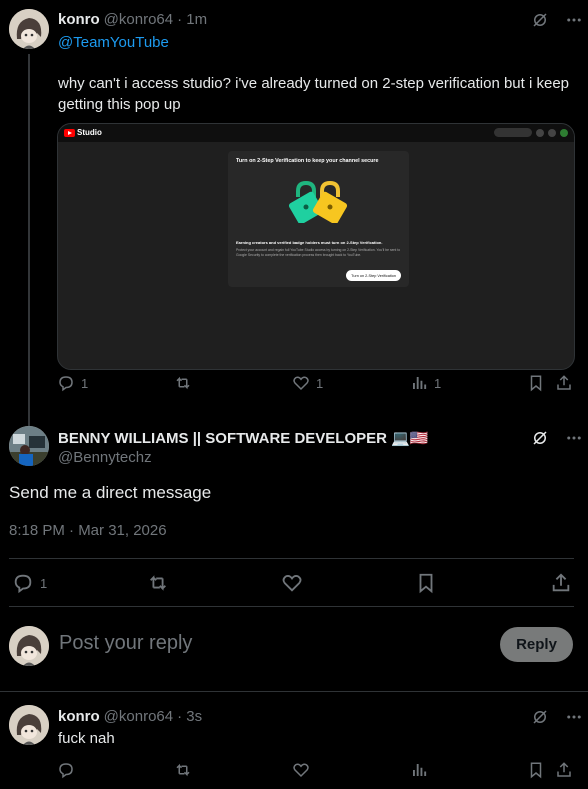 The height and width of the screenshot is (789, 588). I want to click on youtube-play-icon, so click(69, 132).